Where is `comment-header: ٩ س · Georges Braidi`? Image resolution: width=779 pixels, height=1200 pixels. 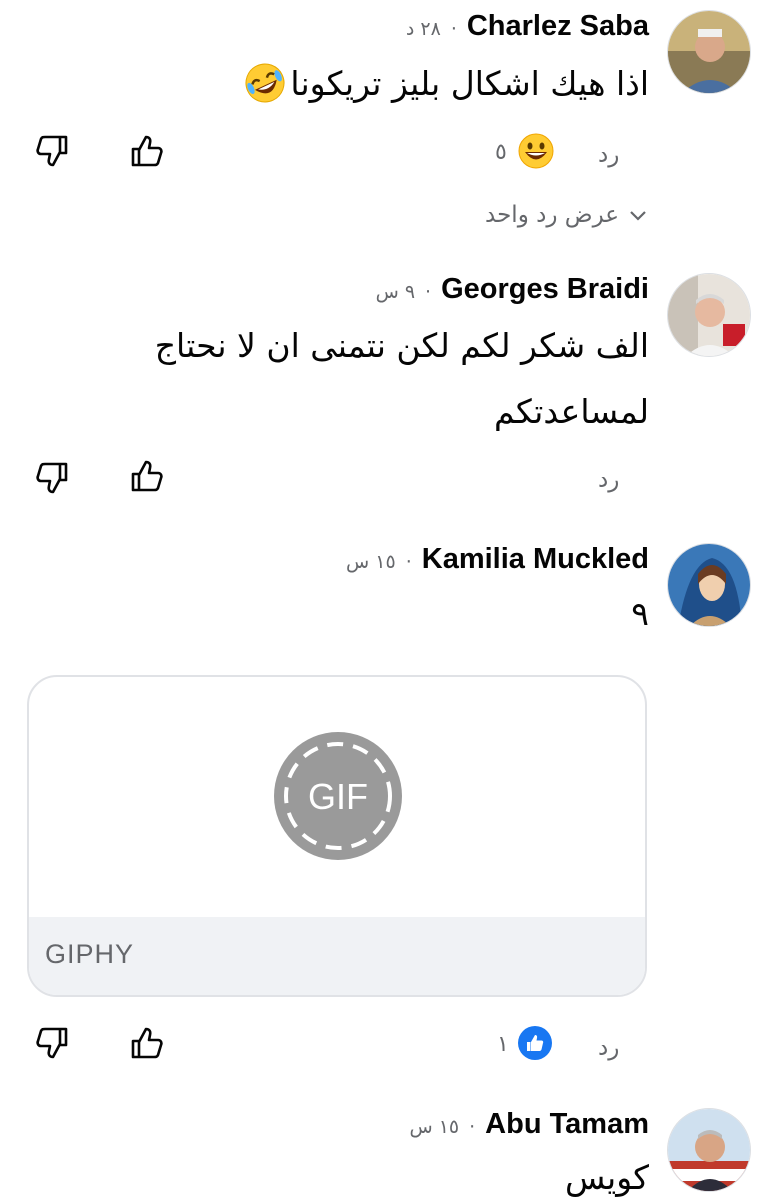 comment-header: ٩ س · Georges Braidi is located at coordinates (512, 289).